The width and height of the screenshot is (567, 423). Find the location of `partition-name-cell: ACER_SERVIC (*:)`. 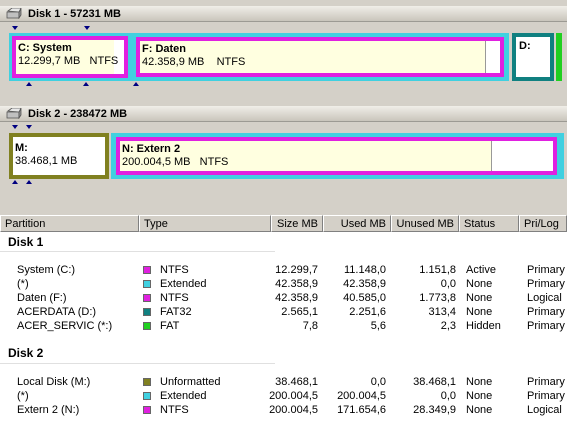

partition-name-cell: ACER_SERVIC (*:) is located at coordinates (65, 326).